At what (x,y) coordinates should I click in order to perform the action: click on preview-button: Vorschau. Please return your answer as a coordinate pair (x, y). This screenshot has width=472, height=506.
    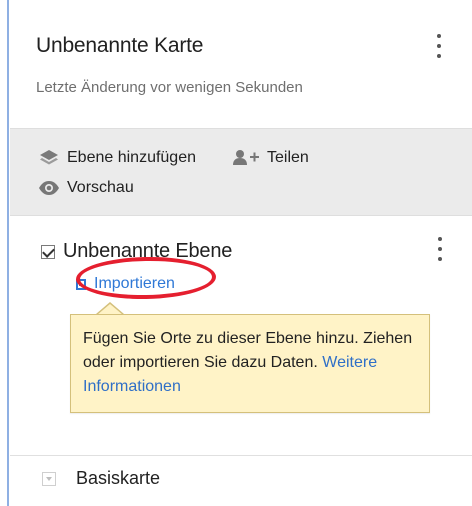
    Looking at the image, I should click on (86, 188).